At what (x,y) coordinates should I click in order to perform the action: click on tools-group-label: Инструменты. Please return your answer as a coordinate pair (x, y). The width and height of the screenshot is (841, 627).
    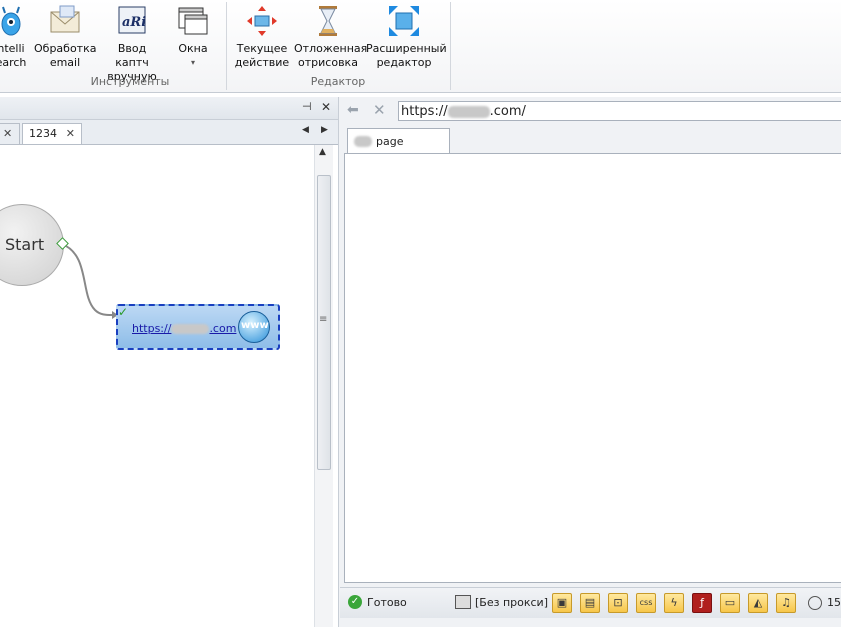
    Looking at the image, I should click on (130, 81).